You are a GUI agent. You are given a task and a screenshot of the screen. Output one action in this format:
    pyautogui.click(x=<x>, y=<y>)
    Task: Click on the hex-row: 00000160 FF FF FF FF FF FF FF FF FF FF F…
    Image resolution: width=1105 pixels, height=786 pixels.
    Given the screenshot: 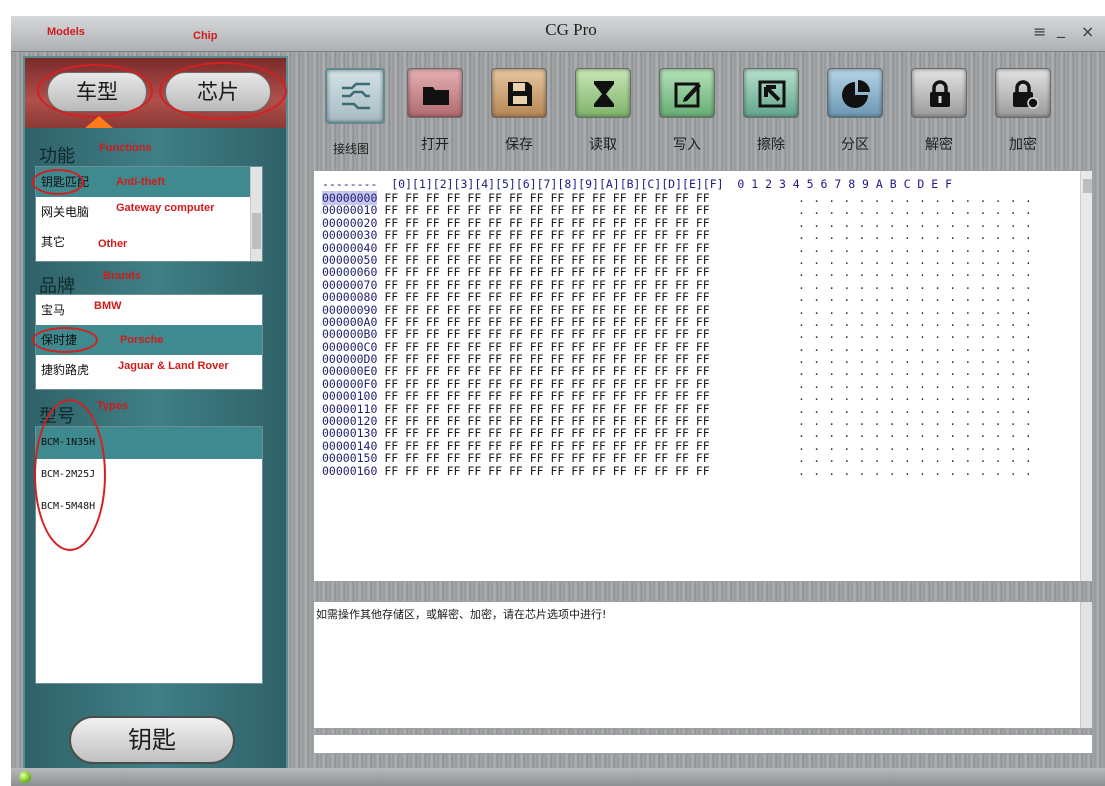 What is the action you would take?
    pyautogui.click(x=677, y=470)
    